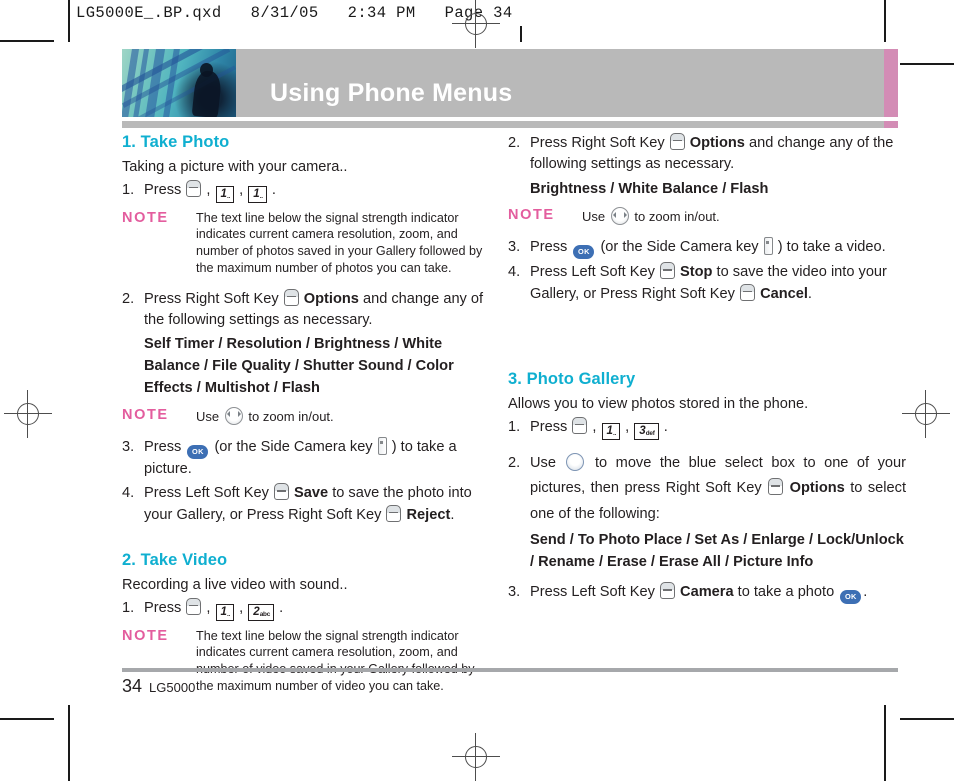  Describe the element at coordinates (28, 414) in the screenshot. I see `registration-mark-left` at that location.